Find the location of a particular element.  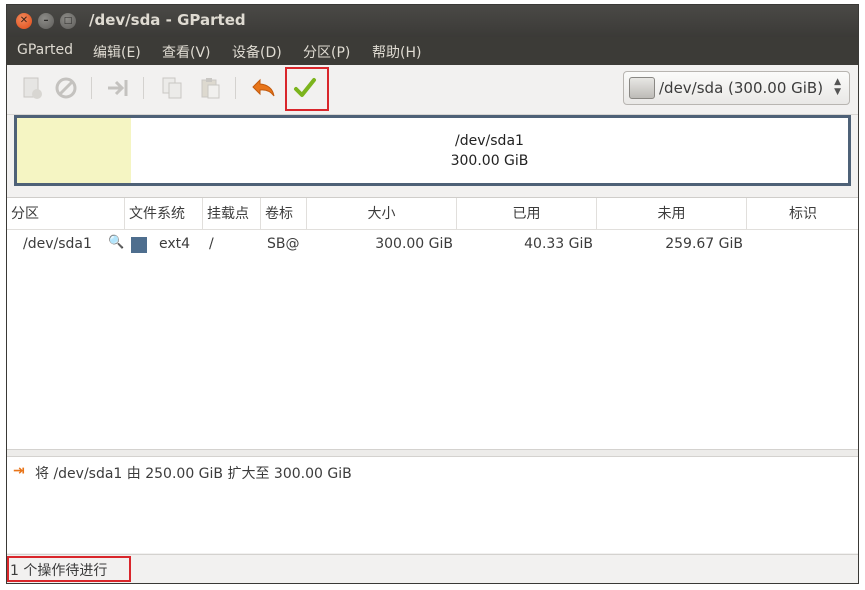

cell-unused: 259.67 GiB is located at coordinates (704, 244).